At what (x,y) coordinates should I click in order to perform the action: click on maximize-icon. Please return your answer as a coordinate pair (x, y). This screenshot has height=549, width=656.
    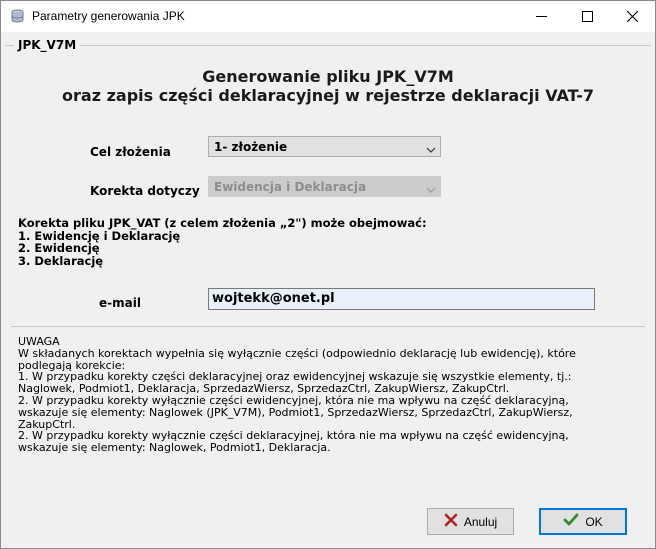
    Looking at the image, I should click on (587, 16).